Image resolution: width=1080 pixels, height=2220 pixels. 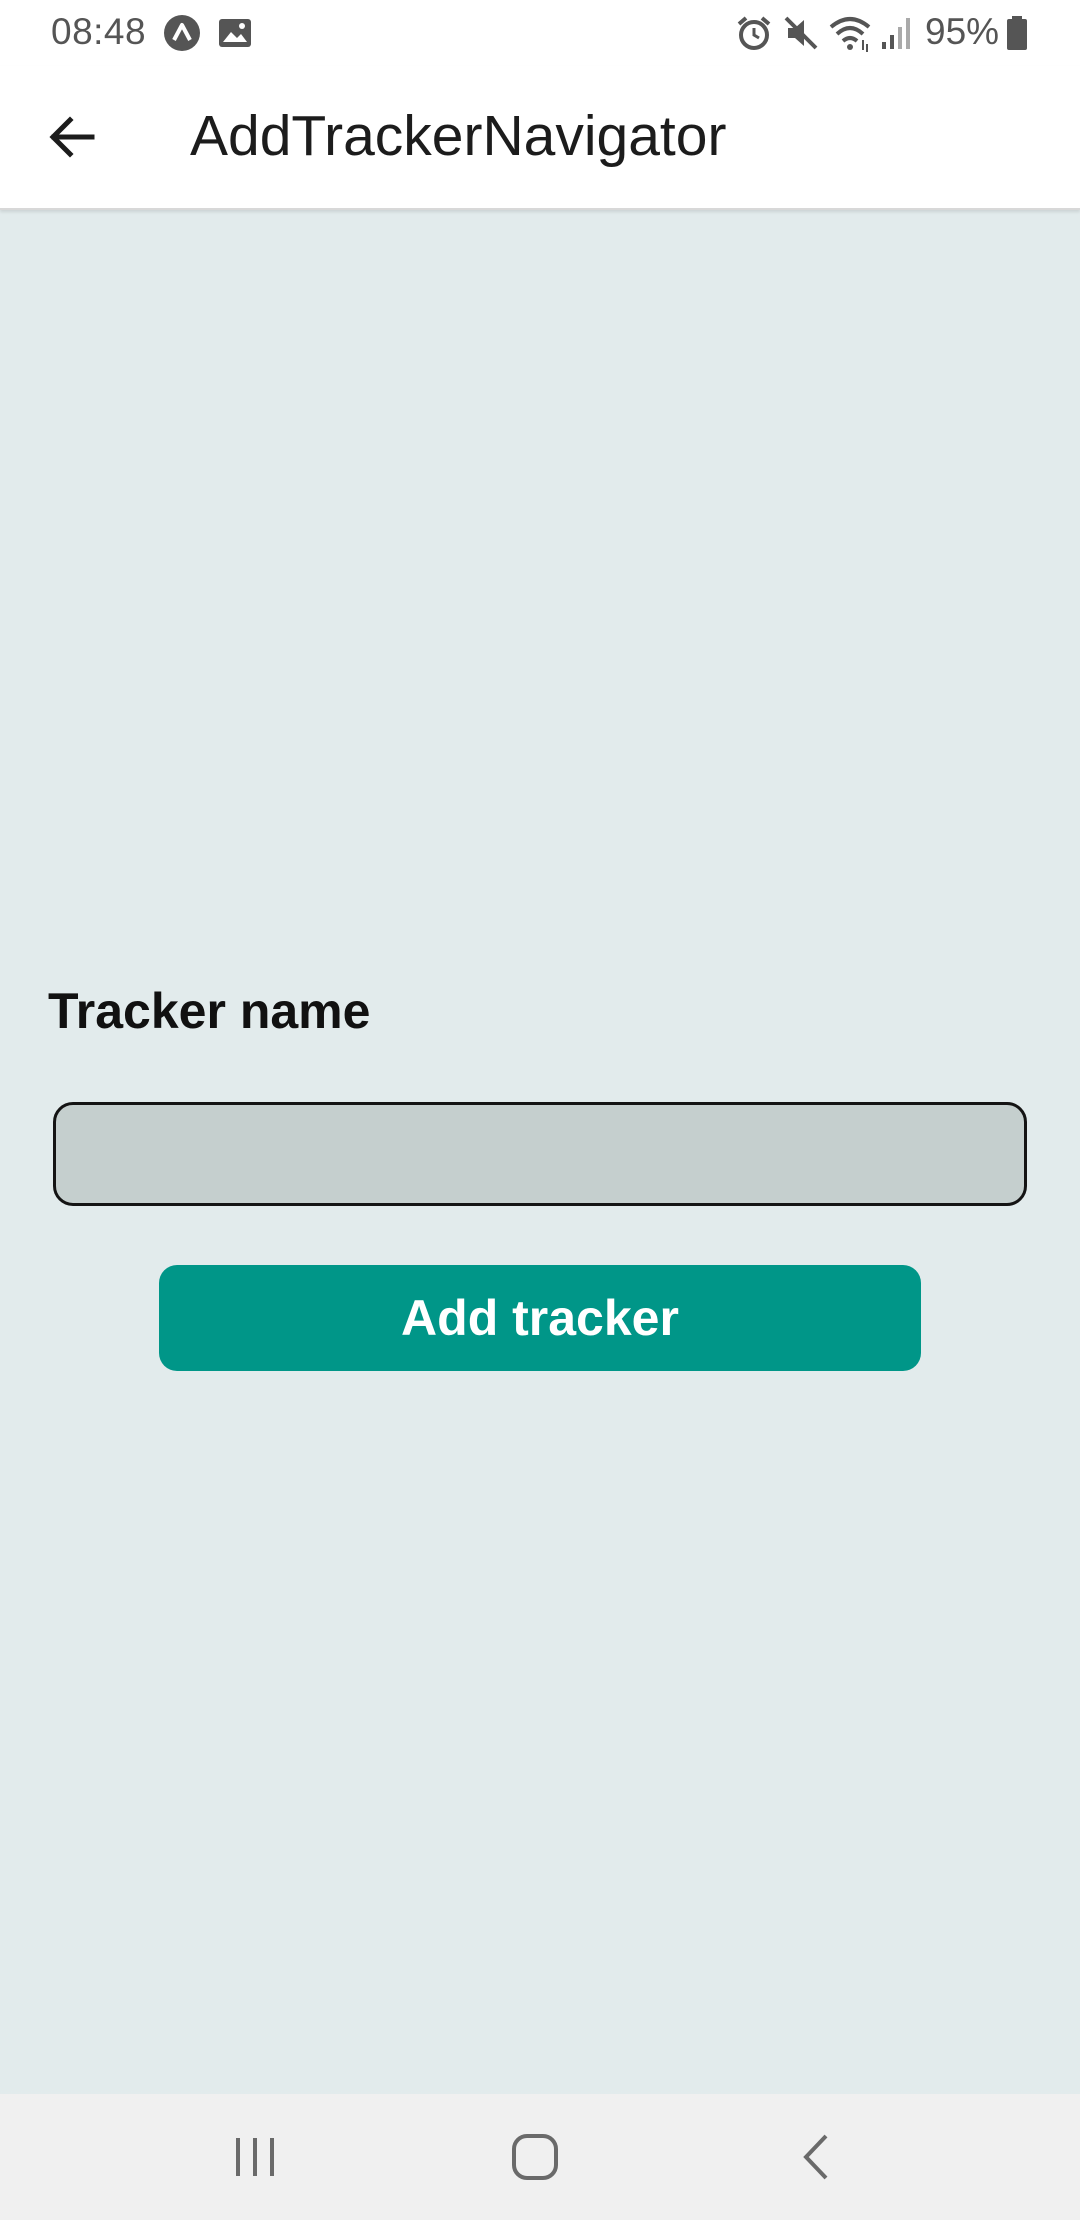 What do you see at coordinates (801, 33) in the screenshot?
I see `mute-icon` at bounding box center [801, 33].